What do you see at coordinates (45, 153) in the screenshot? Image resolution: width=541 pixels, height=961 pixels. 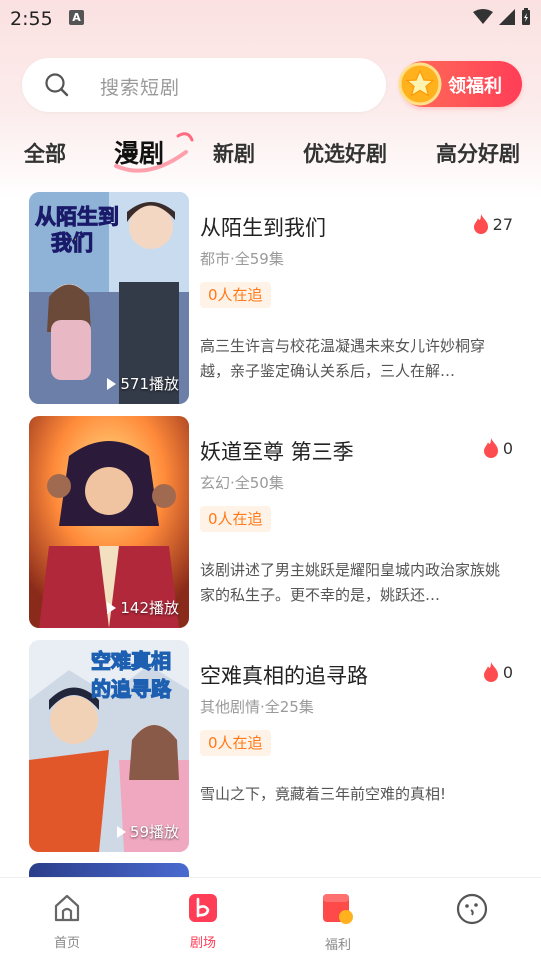 I see `tab-all: 全部` at bounding box center [45, 153].